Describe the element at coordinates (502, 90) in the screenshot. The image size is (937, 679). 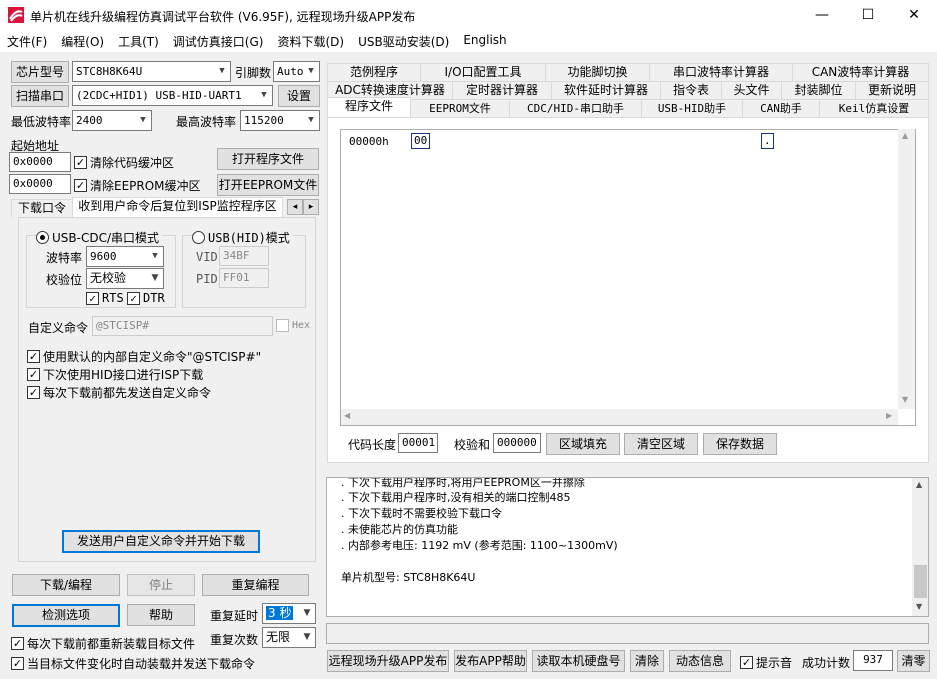
I see `tab-timer-calculator: 定时器计算器` at that location.